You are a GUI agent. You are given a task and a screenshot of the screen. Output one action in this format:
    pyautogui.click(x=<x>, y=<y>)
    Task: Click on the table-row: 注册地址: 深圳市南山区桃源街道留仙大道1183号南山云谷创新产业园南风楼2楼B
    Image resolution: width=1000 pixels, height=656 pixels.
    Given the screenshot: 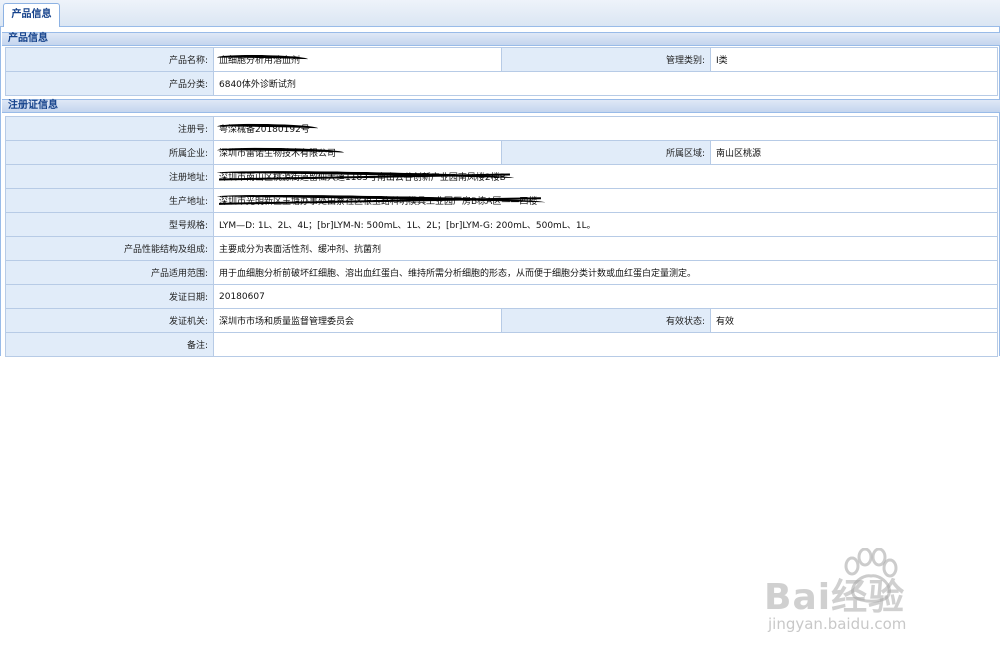 What is the action you would take?
    pyautogui.click(x=501, y=176)
    